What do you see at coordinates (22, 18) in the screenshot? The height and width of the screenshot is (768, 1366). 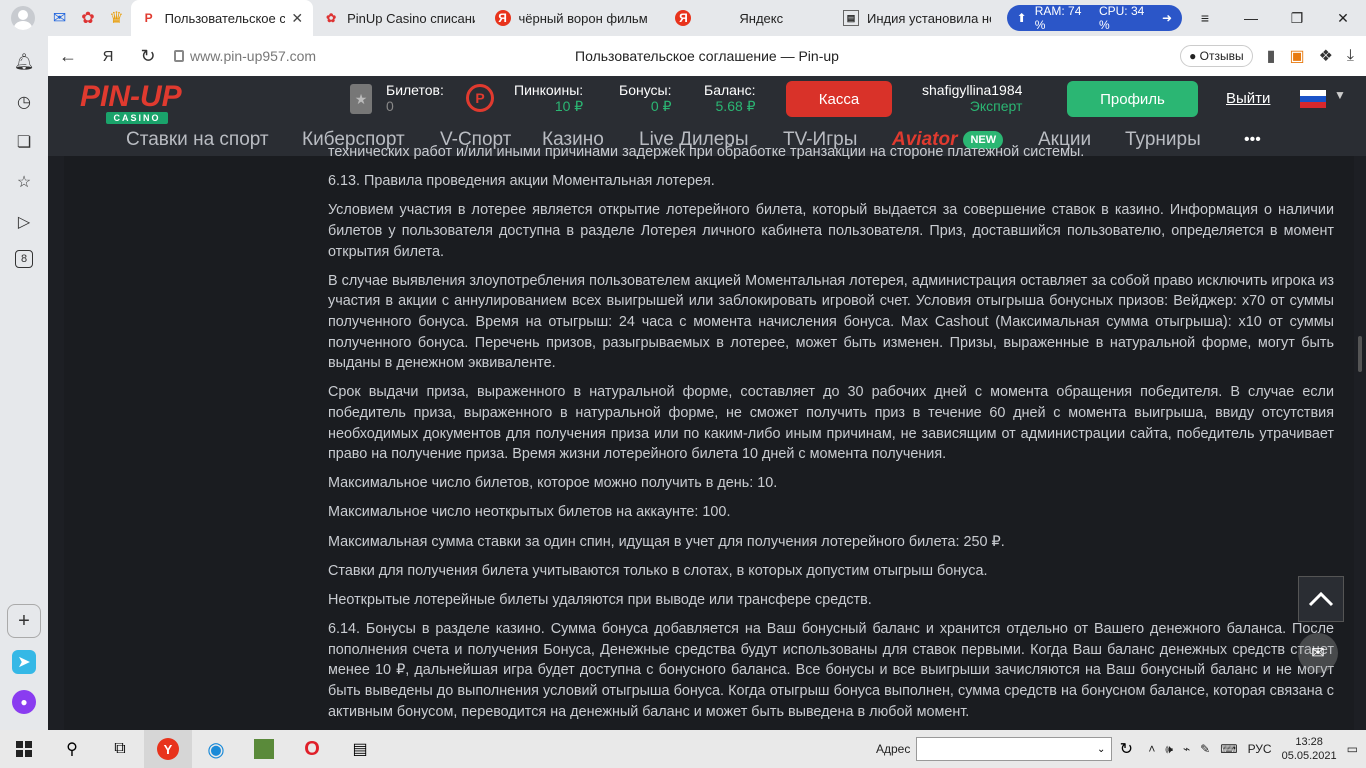 I see `profile-avatar` at bounding box center [22, 18].